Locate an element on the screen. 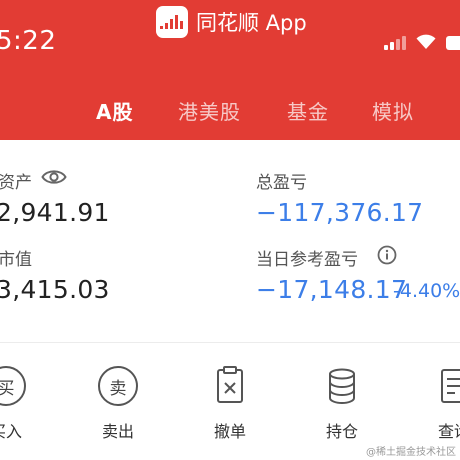 The width and height of the screenshot is (460, 460). buy-label: 买入 is located at coordinates (11, 431).